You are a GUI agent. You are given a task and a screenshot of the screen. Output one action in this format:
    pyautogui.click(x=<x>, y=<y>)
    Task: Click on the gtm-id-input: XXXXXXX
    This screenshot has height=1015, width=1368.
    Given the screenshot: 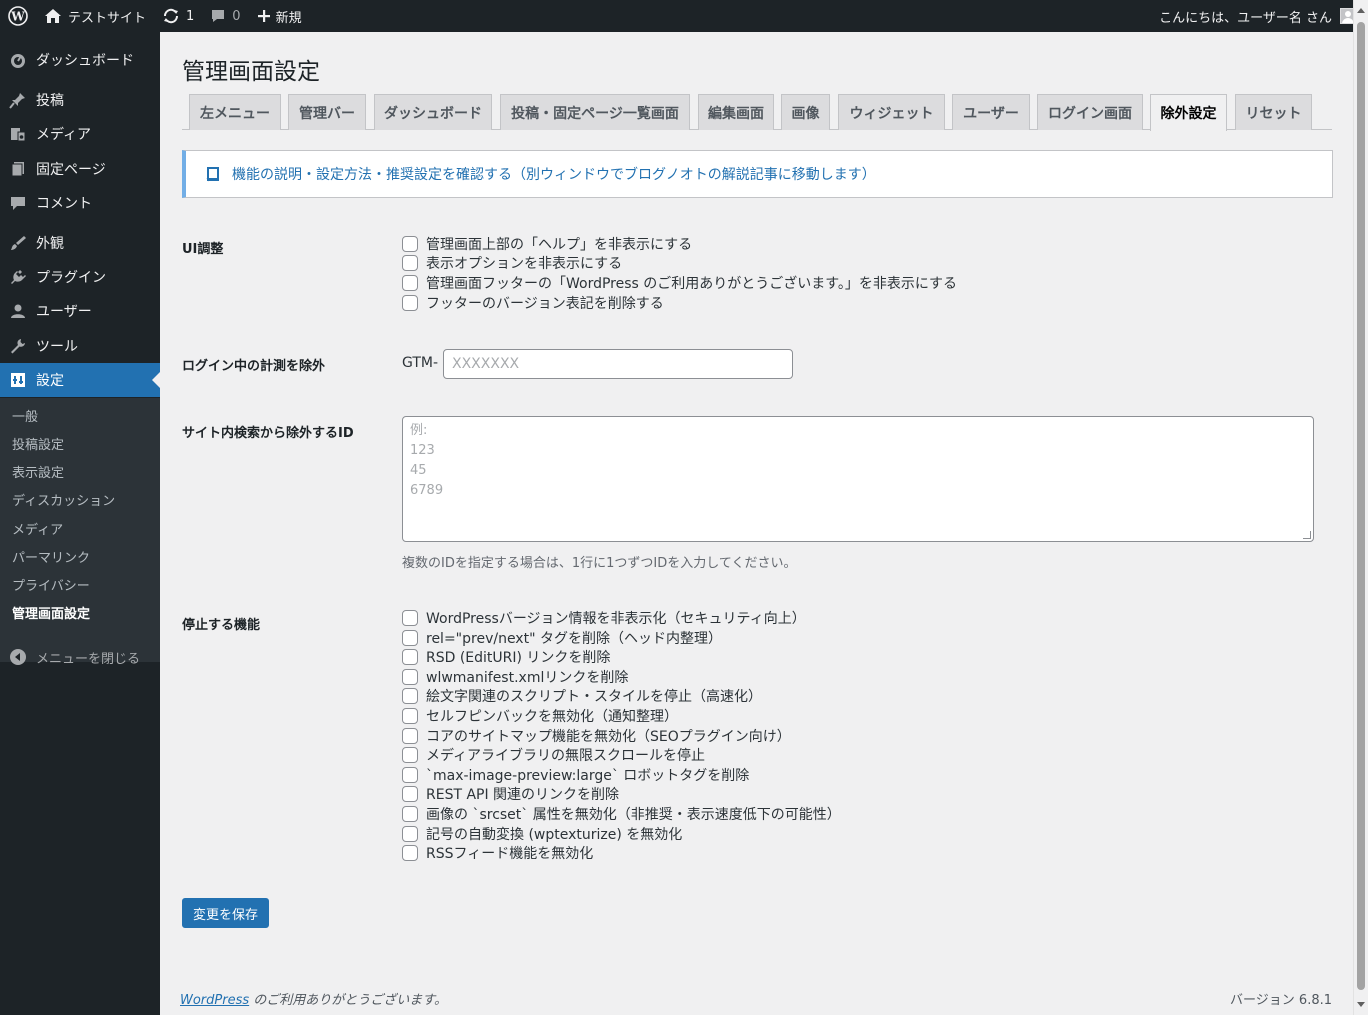 What is the action you would take?
    pyautogui.click(x=618, y=364)
    